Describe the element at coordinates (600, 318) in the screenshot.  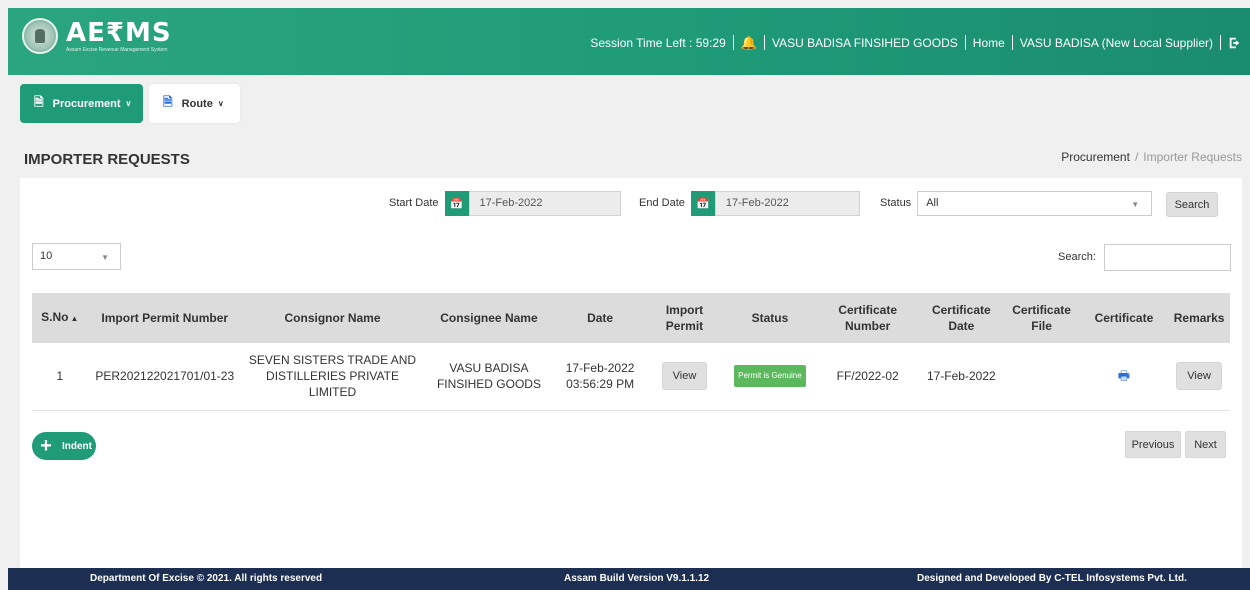
I see `column-header: Date` at that location.